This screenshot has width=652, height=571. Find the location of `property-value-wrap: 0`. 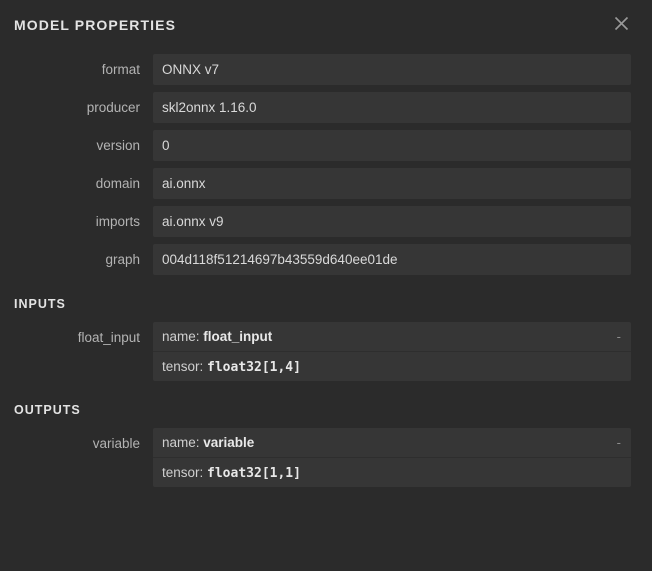

property-value-wrap: 0 is located at coordinates (392, 145).